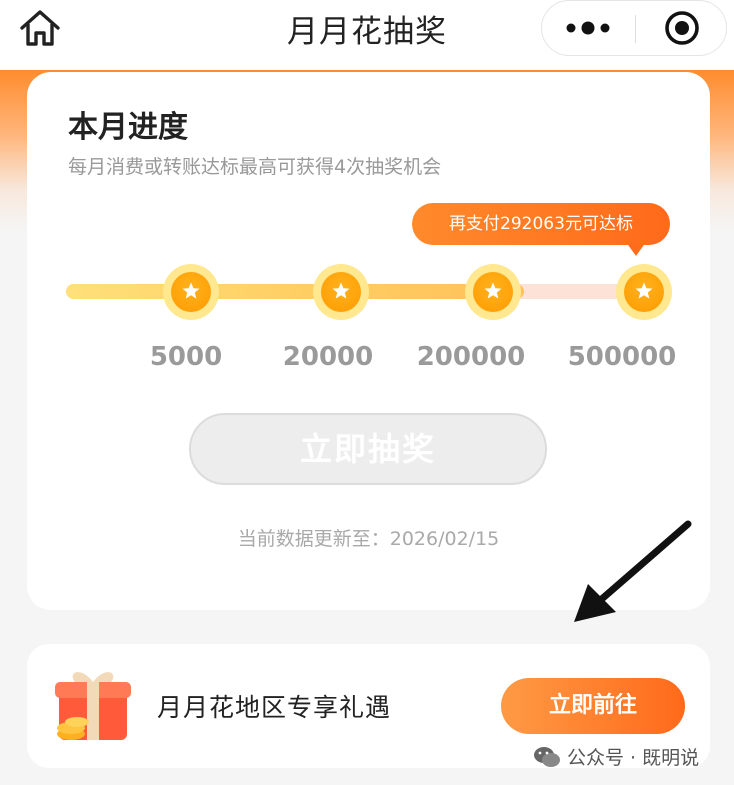 The height and width of the screenshot is (785, 734). I want to click on wechat-icon, so click(547, 757).